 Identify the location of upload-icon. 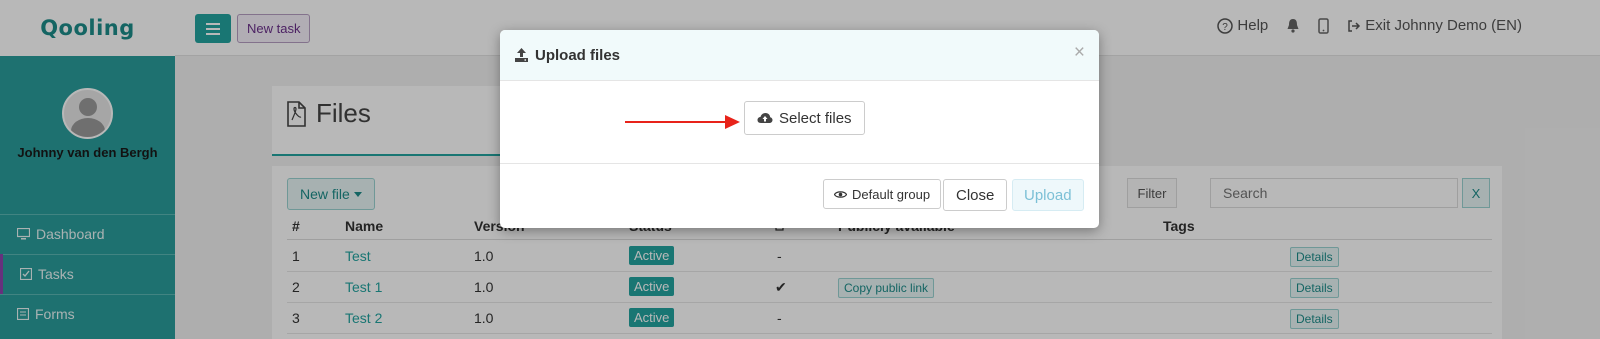
(521, 55).